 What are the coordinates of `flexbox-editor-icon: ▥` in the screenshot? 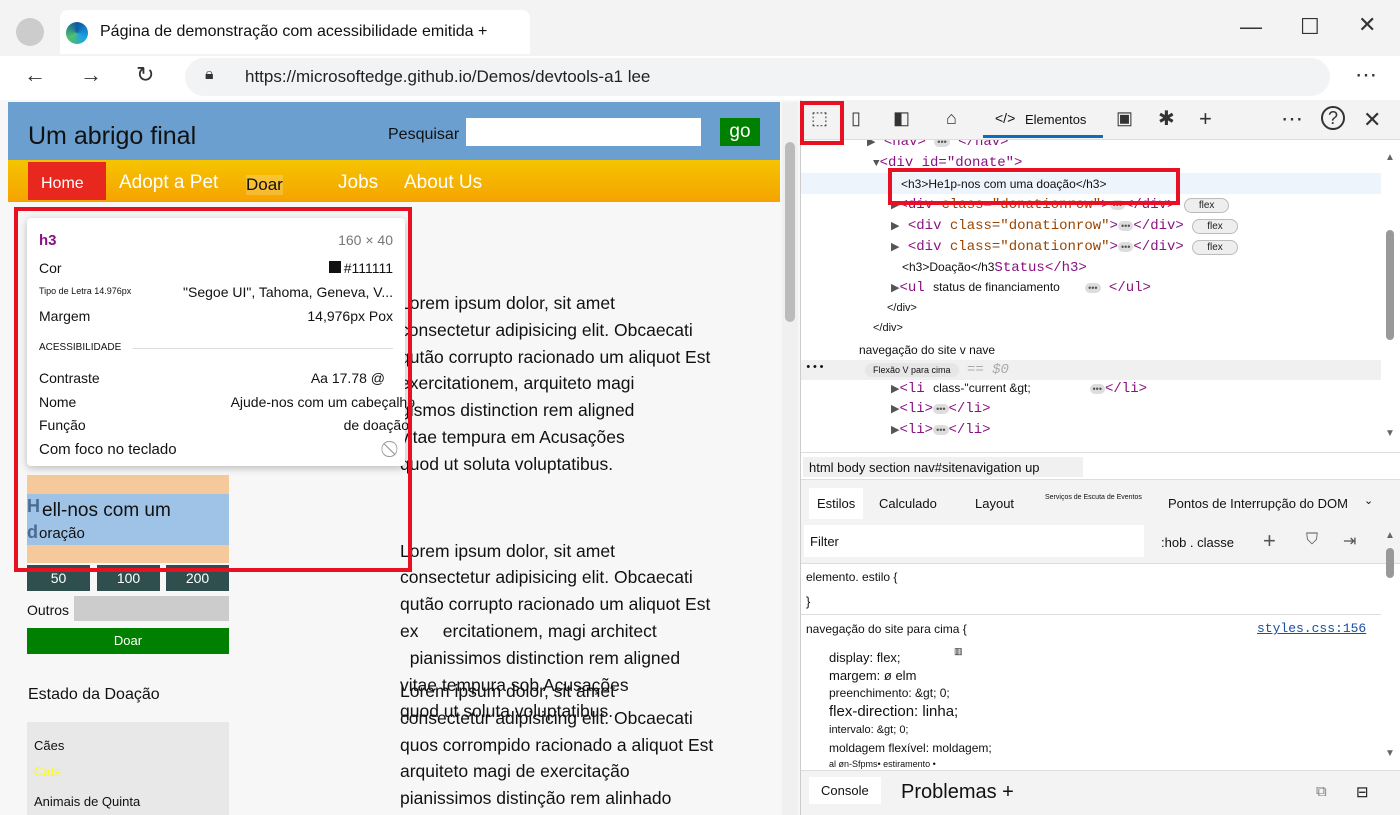 It's located at (958, 651).